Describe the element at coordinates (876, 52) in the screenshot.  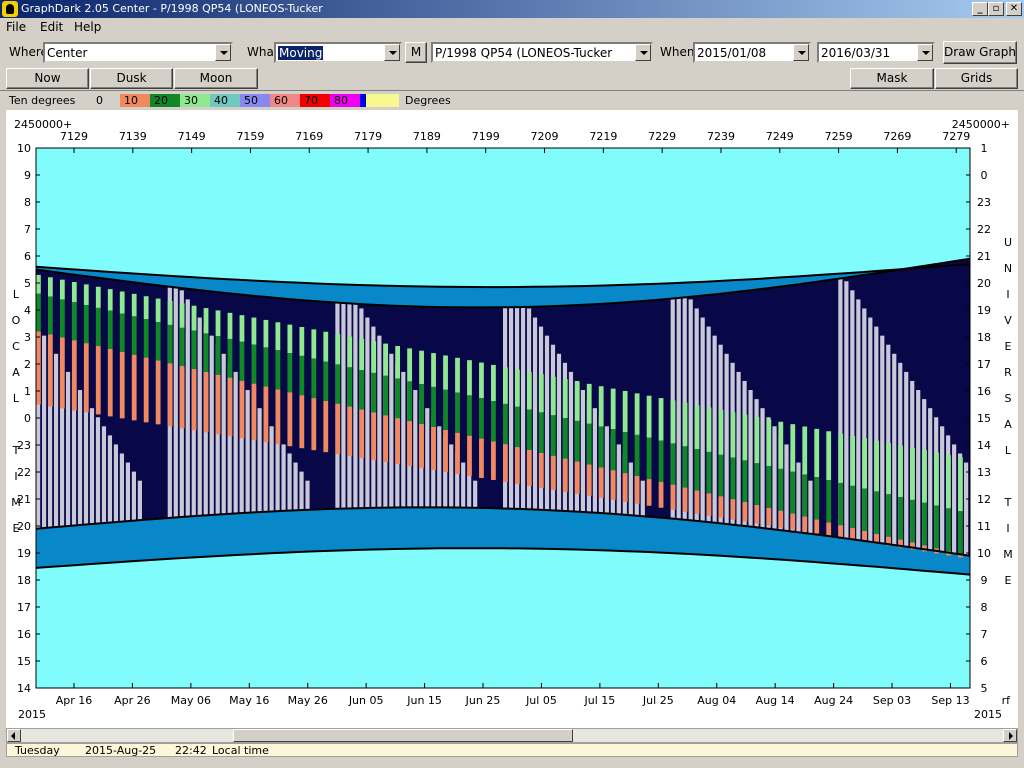
I see `end-date-select: 2016/03/31` at that location.